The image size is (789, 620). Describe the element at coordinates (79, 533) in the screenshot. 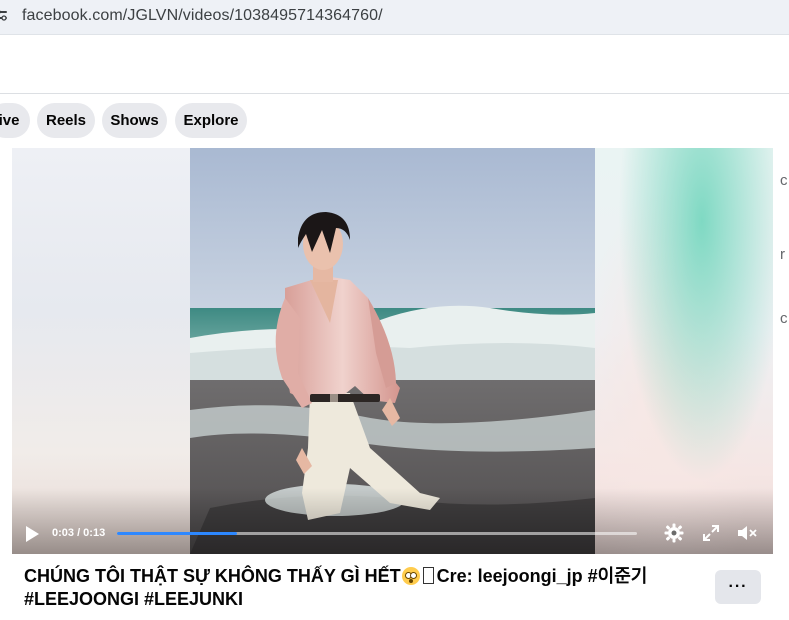

I see `time-display: 0:03 / 0:13` at that location.